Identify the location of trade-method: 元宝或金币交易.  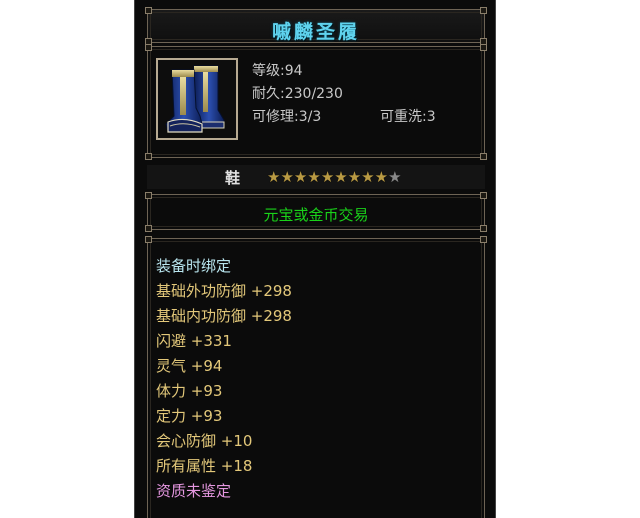
(316, 215).